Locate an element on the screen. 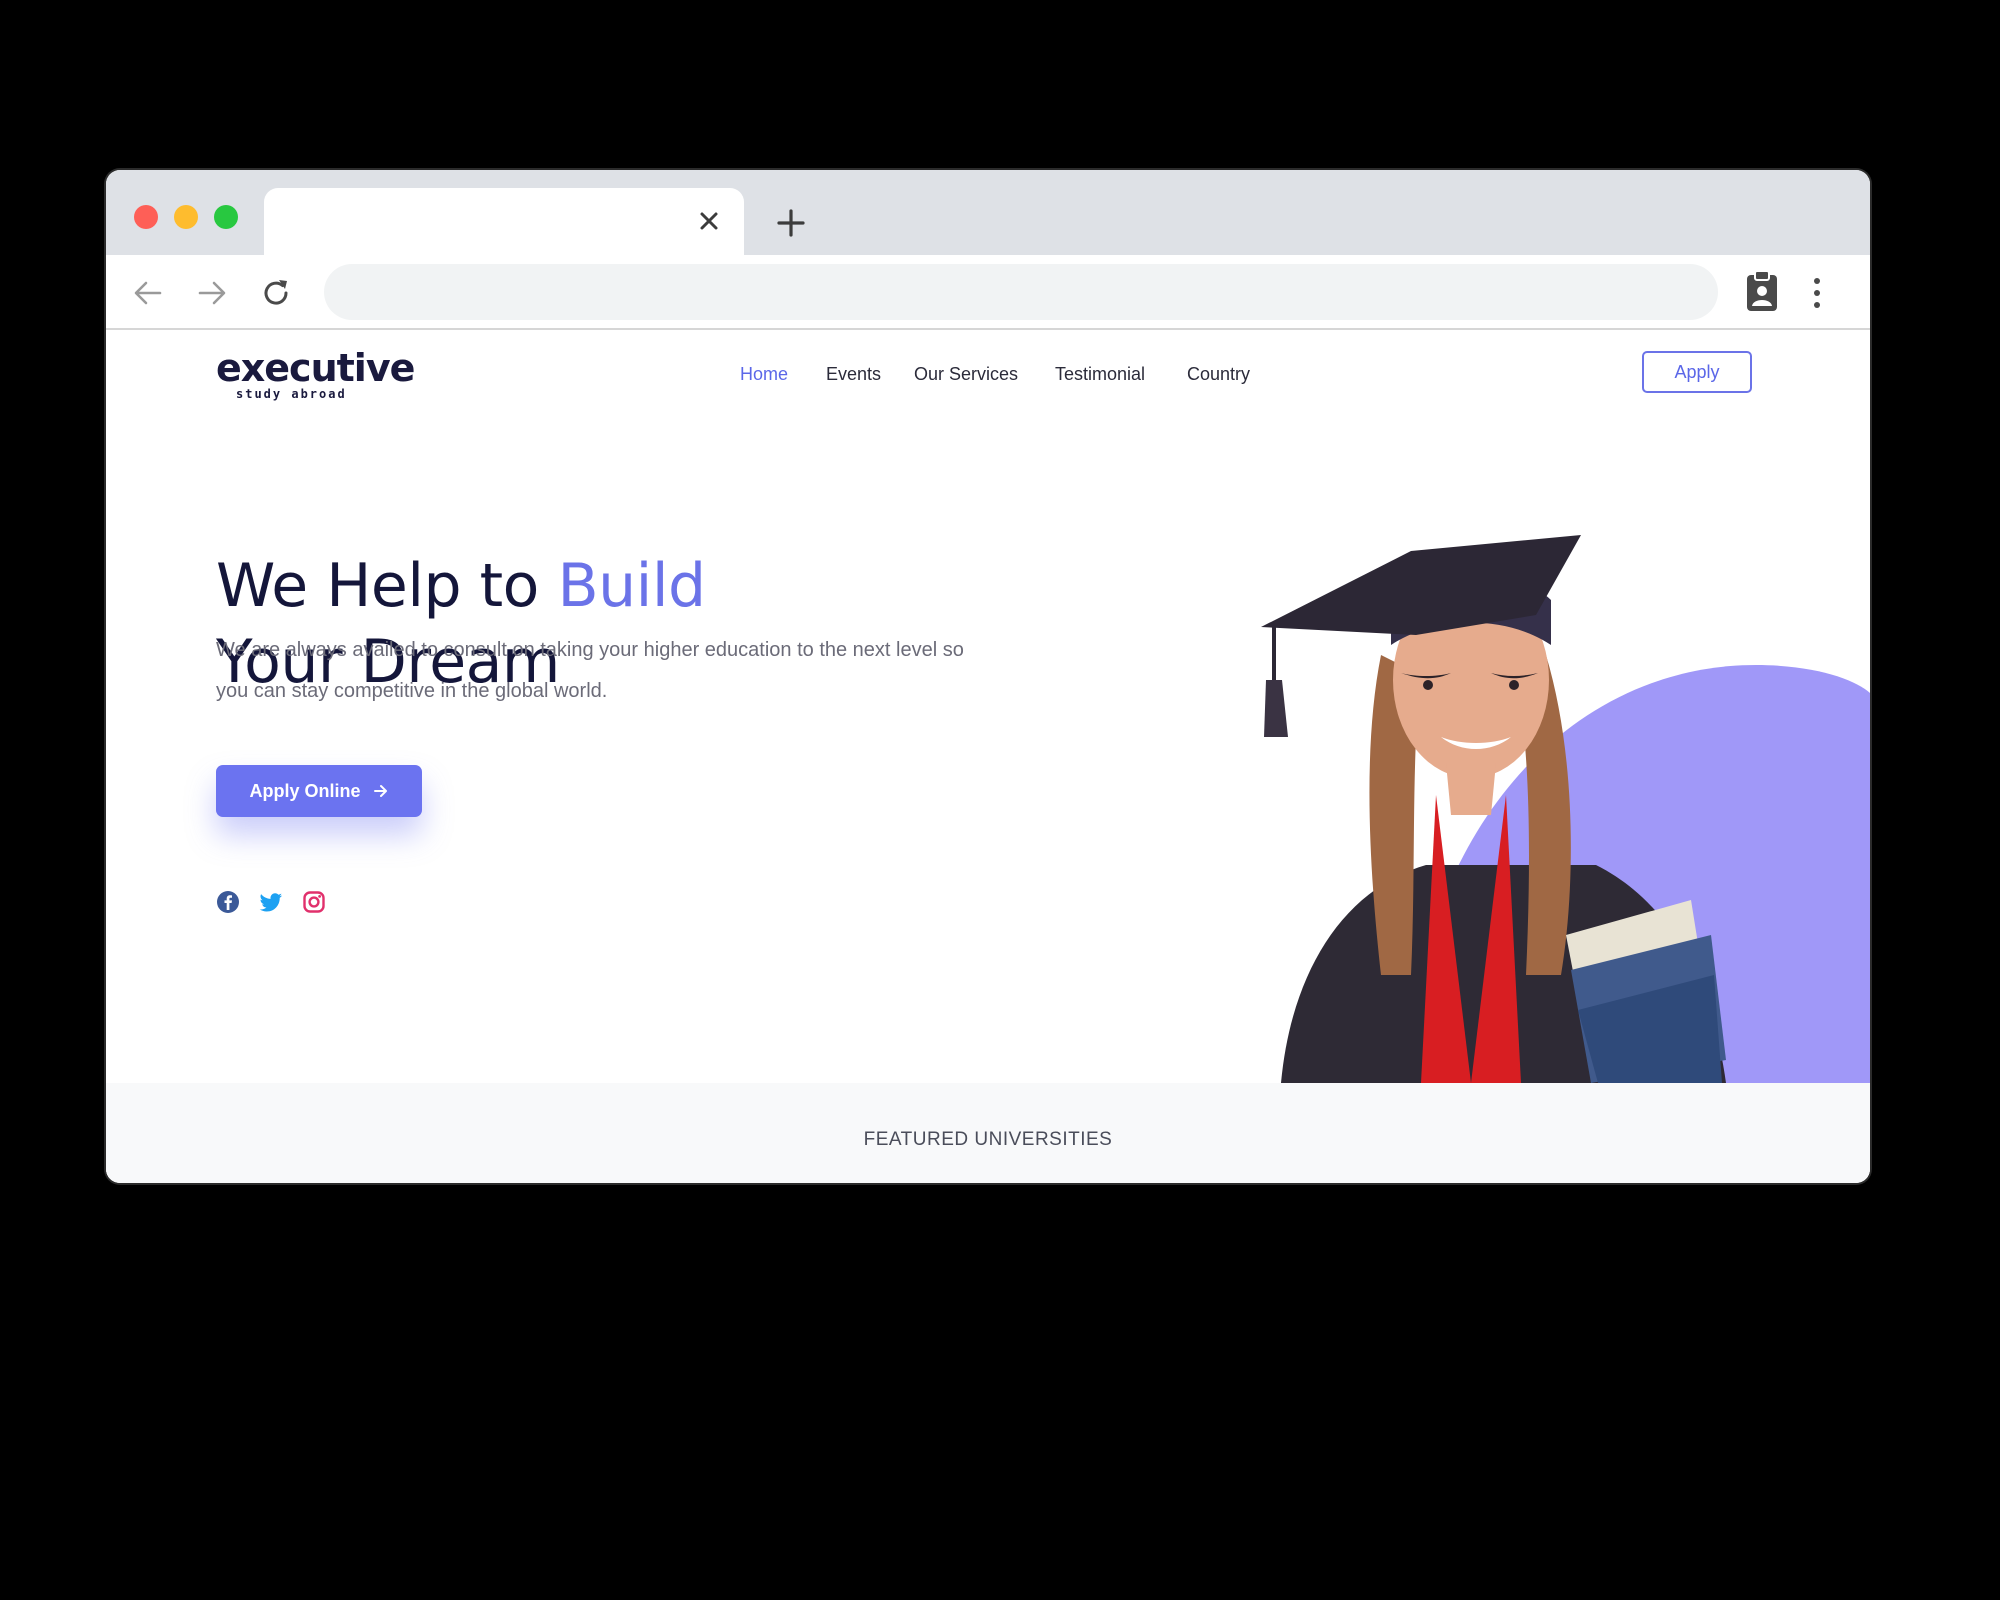 This screenshot has width=2000, height=1600. tab-bar is located at coordinates (988, 212).